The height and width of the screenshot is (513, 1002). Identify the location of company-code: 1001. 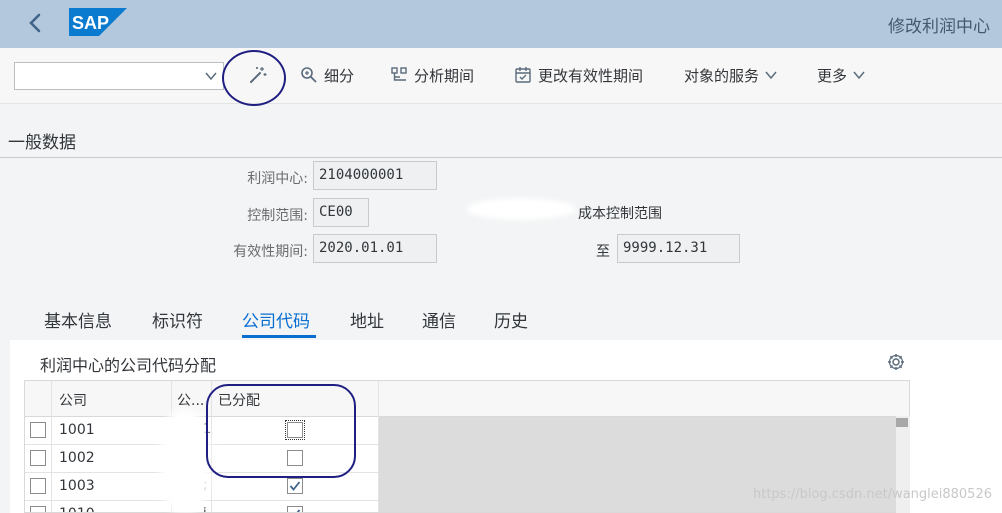
(77, 430).